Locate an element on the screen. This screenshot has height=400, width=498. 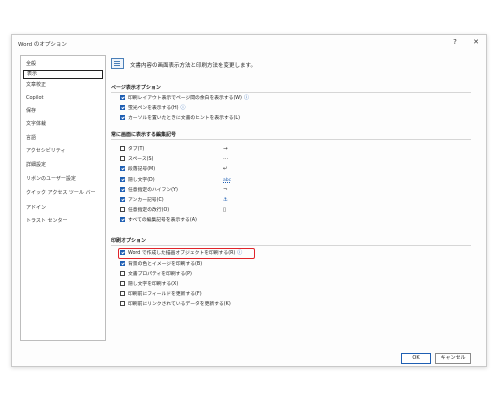
option-print-drawings: Word で作成した描画オブジェクトを印刷する(R) ⓘ is located at coordinates (181, 253).